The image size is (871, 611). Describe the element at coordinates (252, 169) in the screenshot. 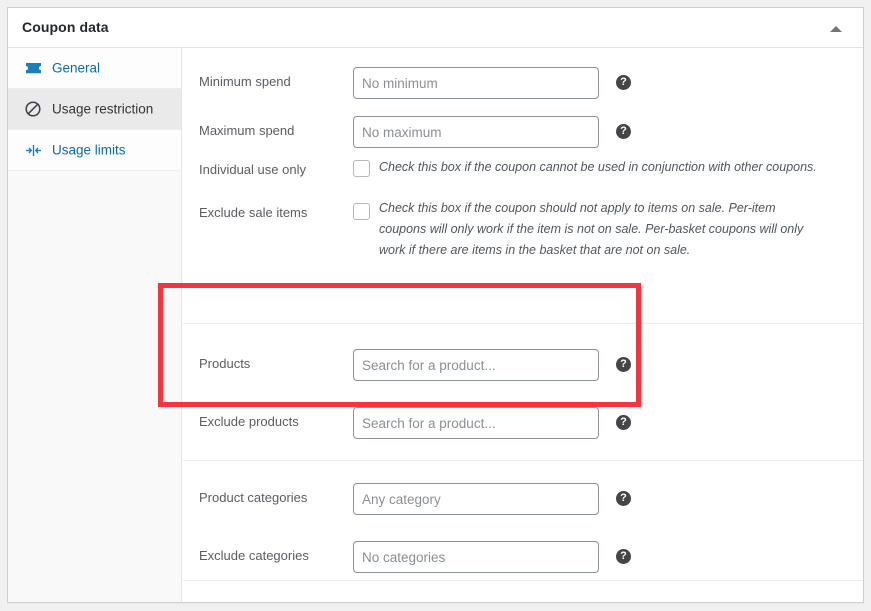

I see `individual-use-only-label: Individual use only` at that location.